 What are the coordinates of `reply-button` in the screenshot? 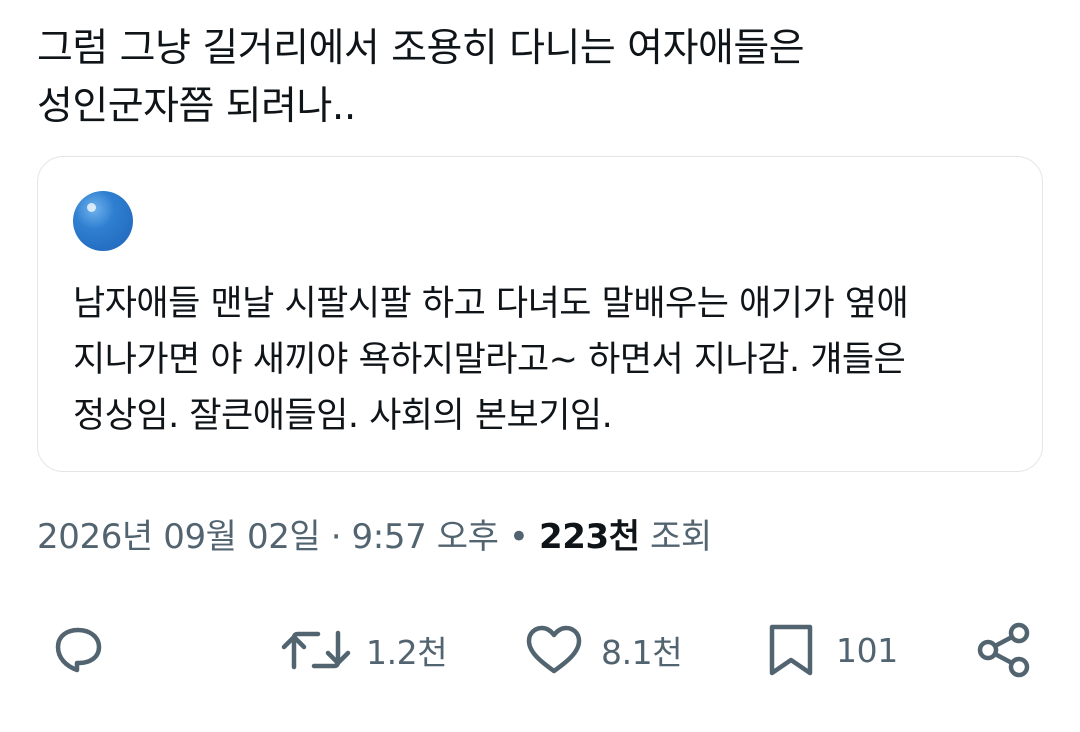 It's located at (78, 650).